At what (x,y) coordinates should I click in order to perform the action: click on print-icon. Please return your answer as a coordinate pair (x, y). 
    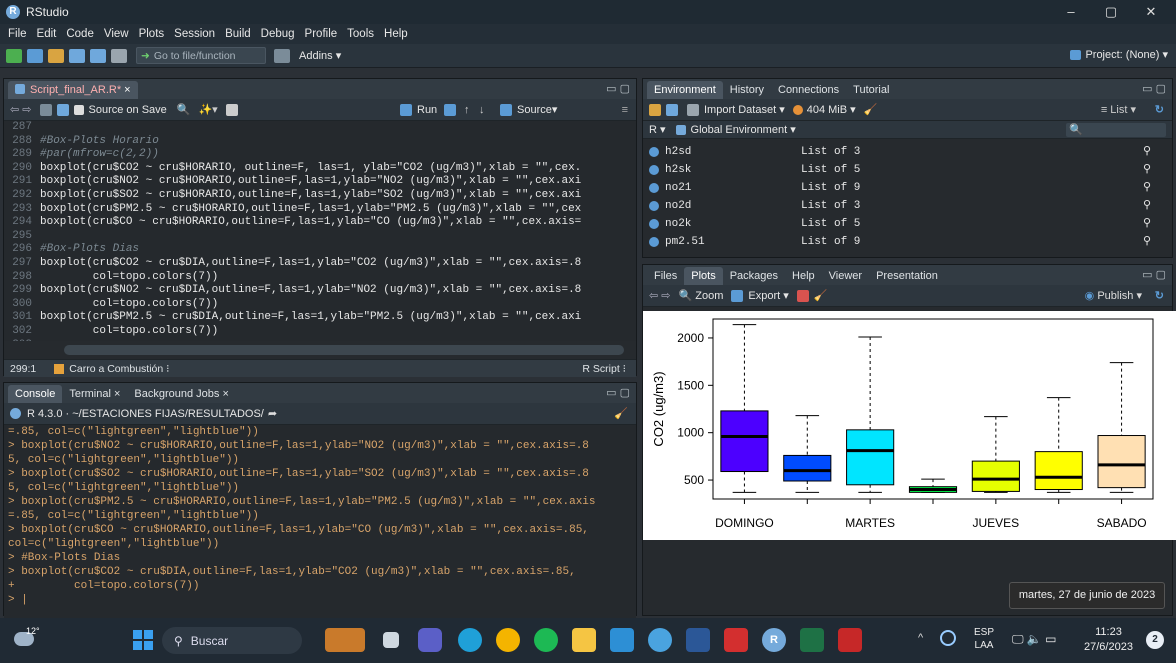
    Looking at the image, I should click on (119, 55).